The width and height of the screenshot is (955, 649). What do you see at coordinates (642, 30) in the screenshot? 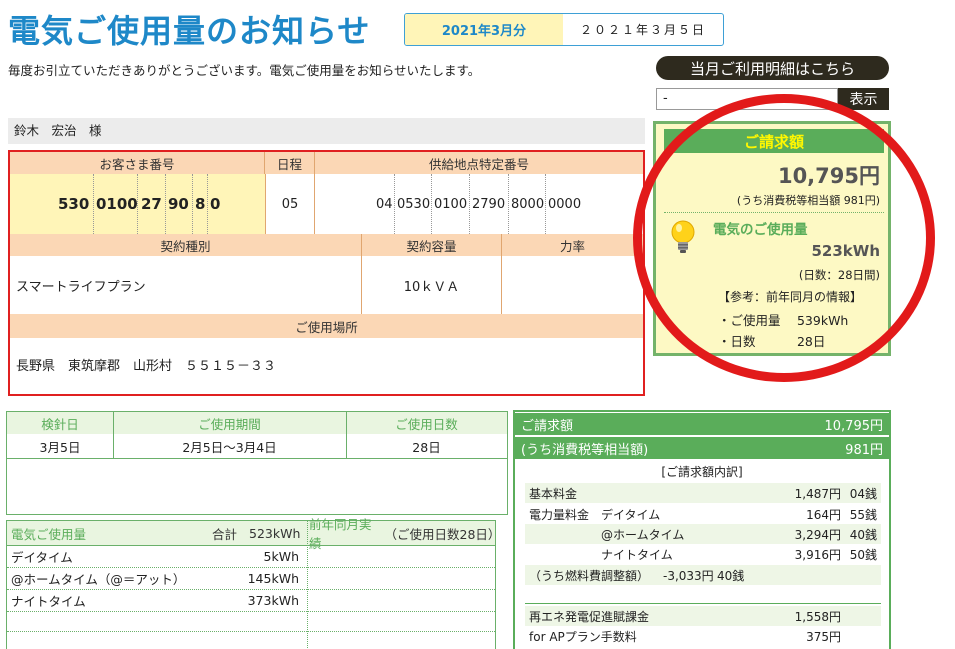
I see `notice-date: ２０２１年３月５日` at bounding box center [642, 30].